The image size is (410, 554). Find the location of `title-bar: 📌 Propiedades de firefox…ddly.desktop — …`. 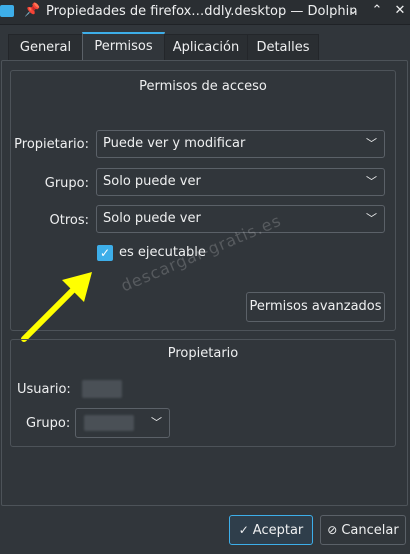

title-bar: 📌 Propiedades de firefox…ddly.desktop — … is located at coordinates (205, 12).